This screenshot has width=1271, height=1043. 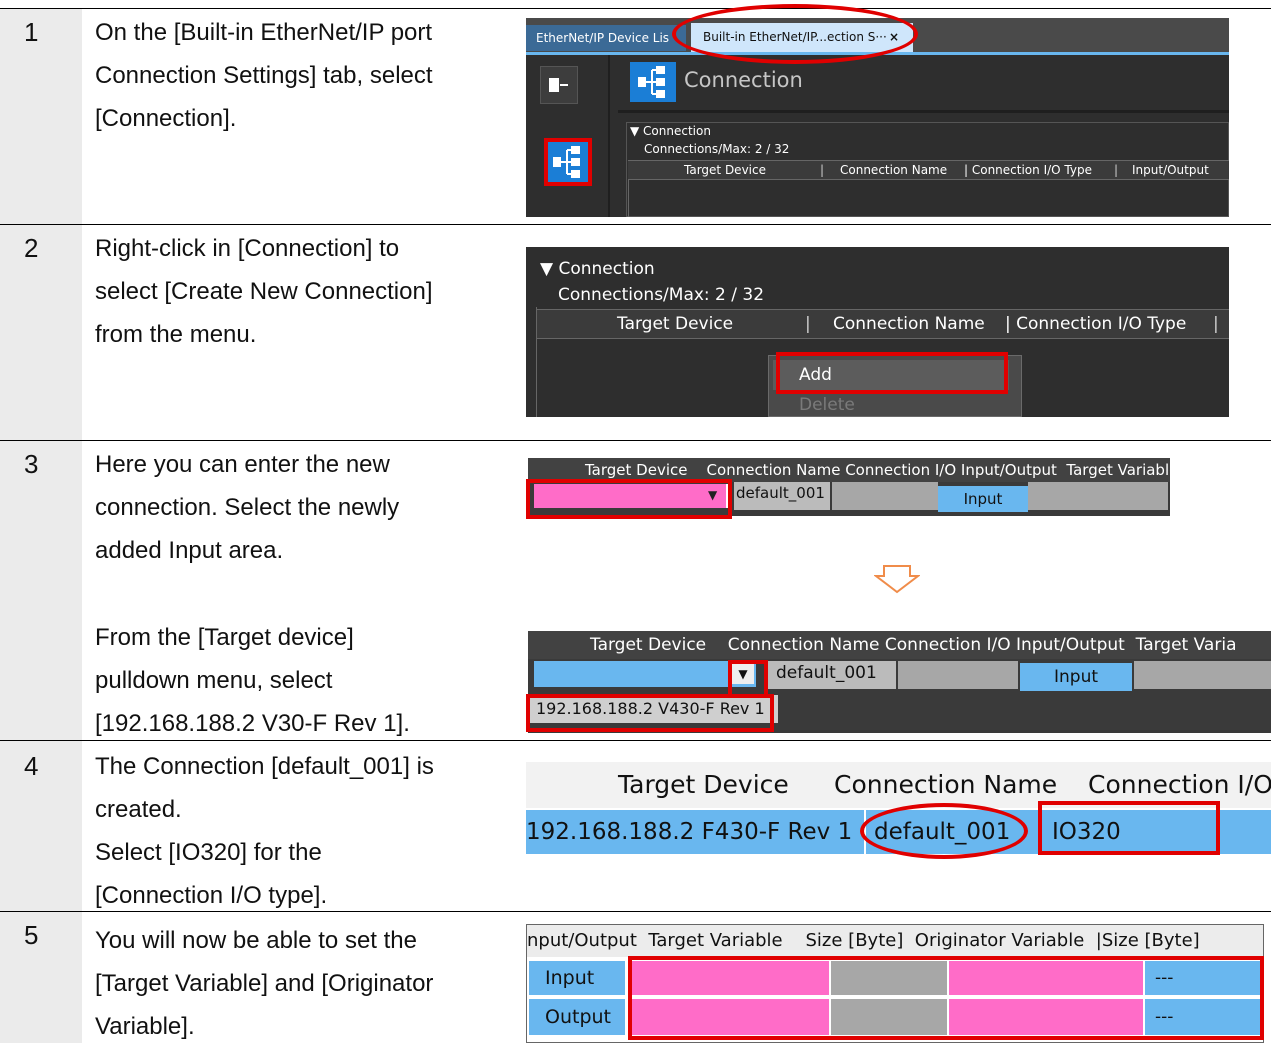 What do you see at coordinates (31, 935) in the screenshot?
I see `step-number: 5` at bounding box center [31, 935].